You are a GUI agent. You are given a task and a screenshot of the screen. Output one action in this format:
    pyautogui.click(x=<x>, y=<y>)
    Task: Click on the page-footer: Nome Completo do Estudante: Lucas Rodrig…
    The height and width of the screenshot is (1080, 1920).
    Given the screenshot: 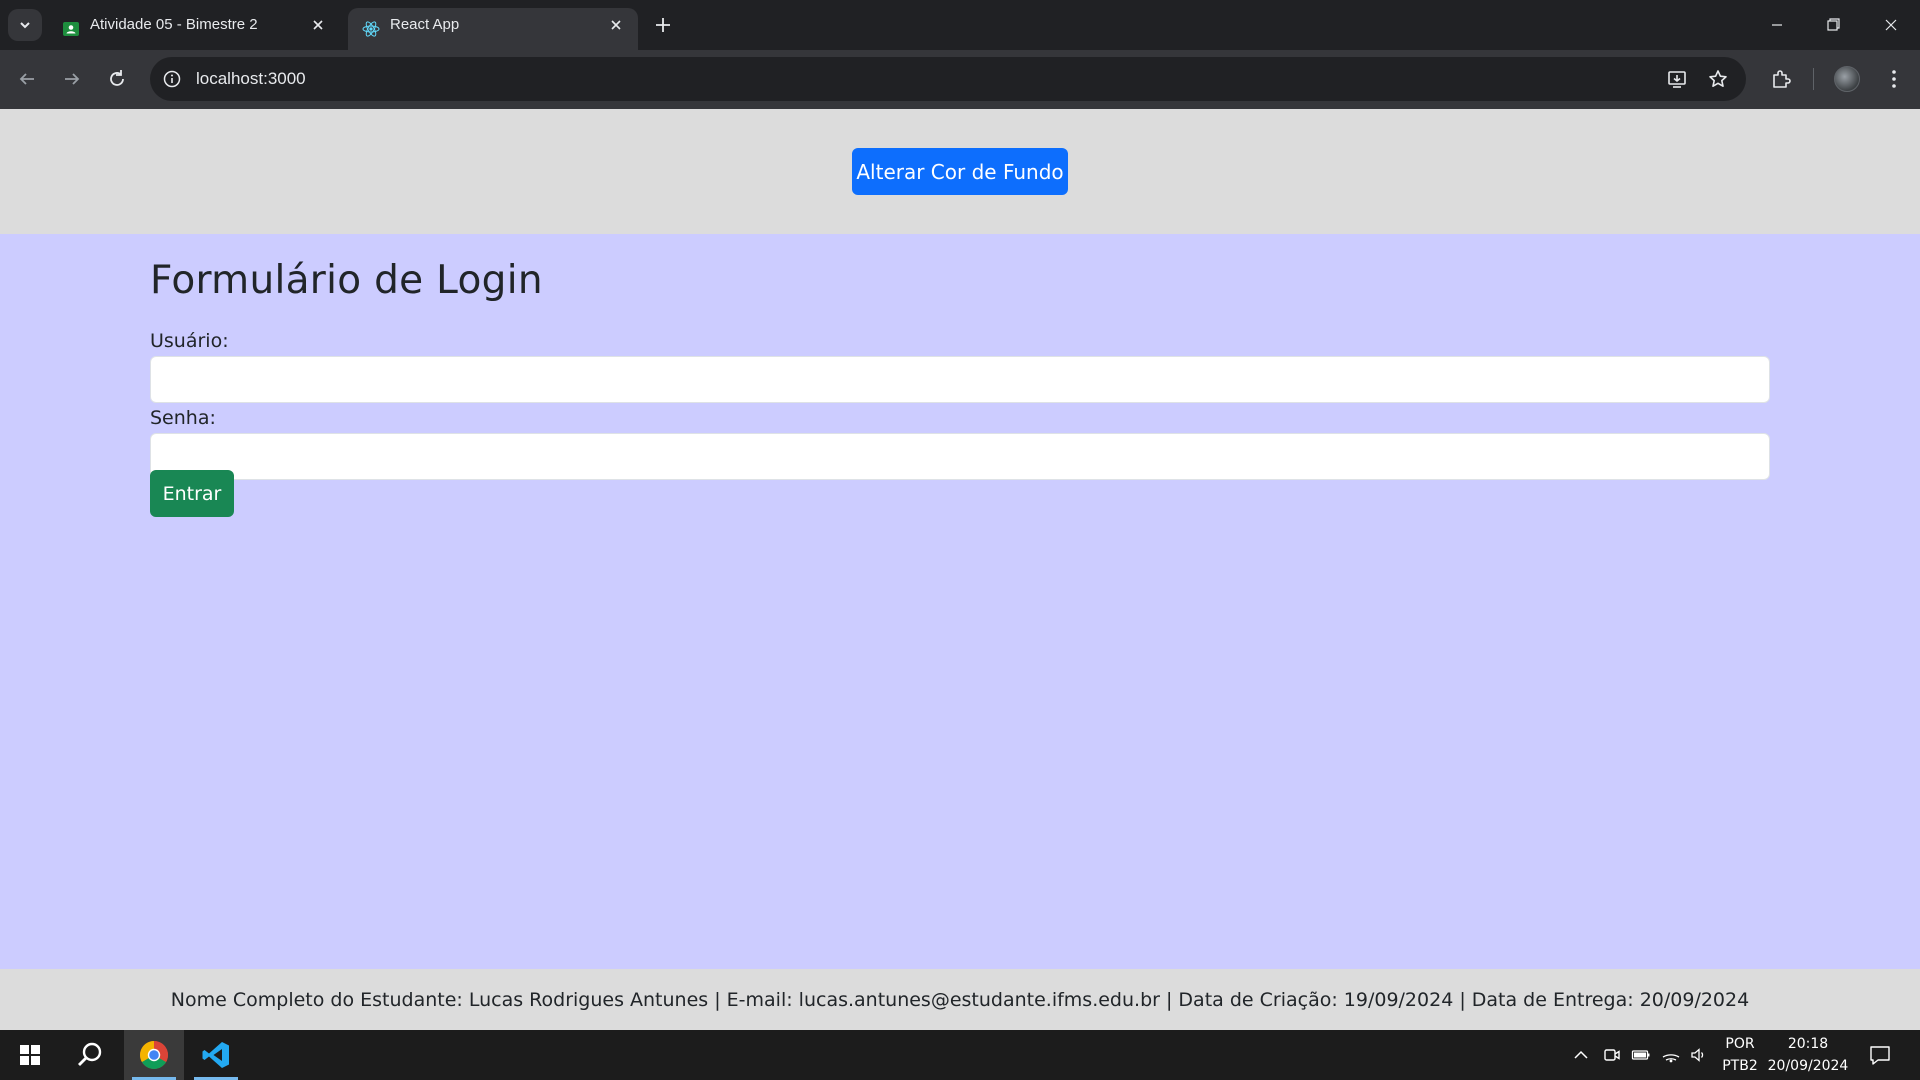 What is the action you would take?
    pyautogui.click(x=960, y=999)
    